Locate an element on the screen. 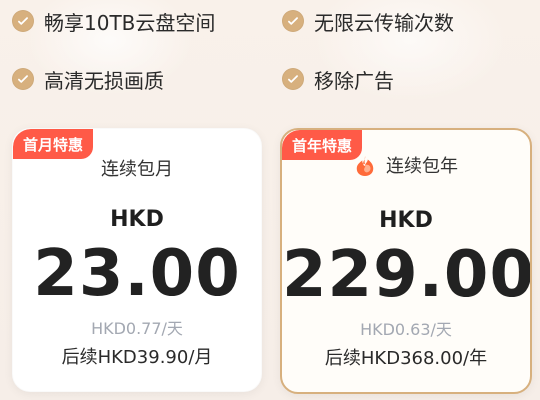 Image resolution: width=540 pixels, height=400 pixels. fire-icon is located at coordinates (365, 165).